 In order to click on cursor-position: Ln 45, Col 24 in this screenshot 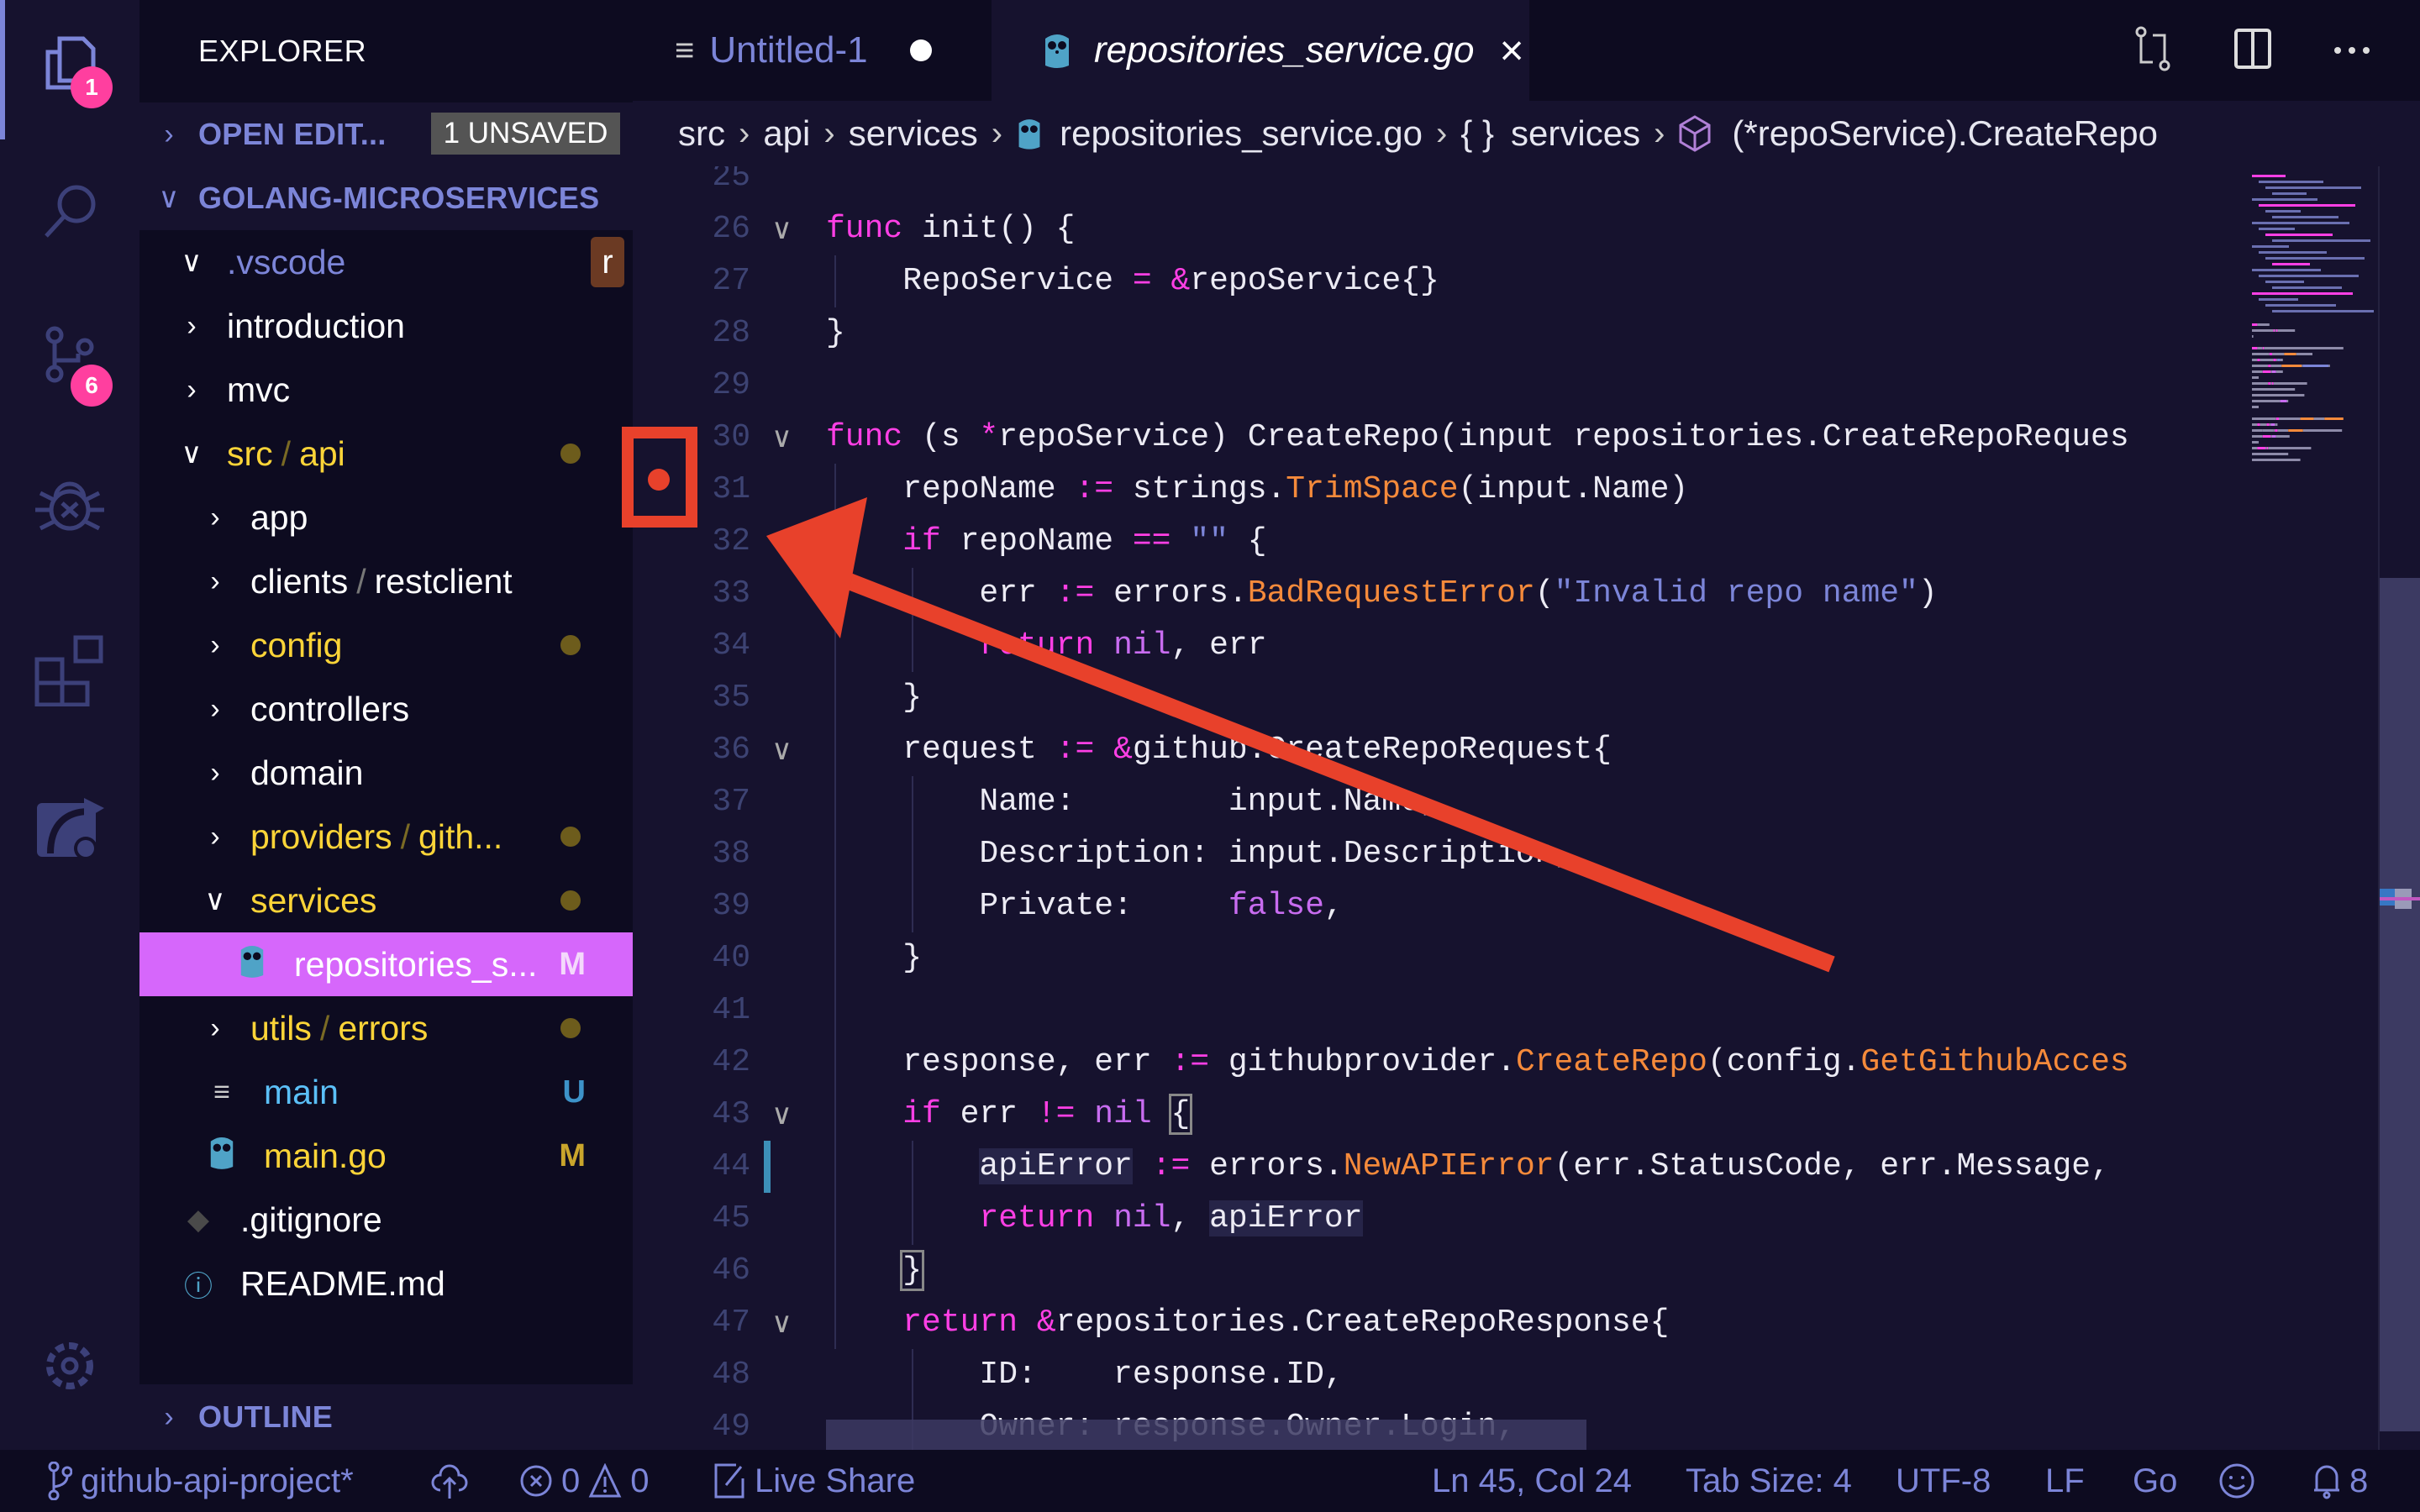, I will do `click(1532, 1481)`.